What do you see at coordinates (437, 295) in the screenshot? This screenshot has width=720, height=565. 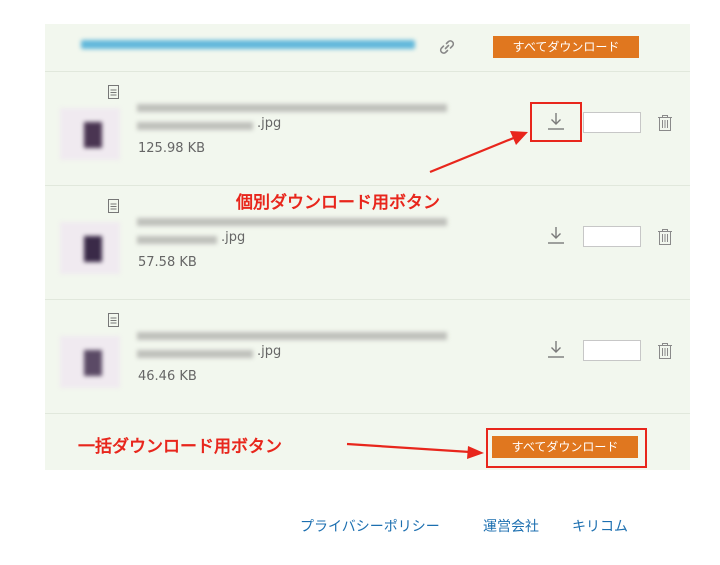 I see `annotation-arrows` at bounding box center [437, 295].